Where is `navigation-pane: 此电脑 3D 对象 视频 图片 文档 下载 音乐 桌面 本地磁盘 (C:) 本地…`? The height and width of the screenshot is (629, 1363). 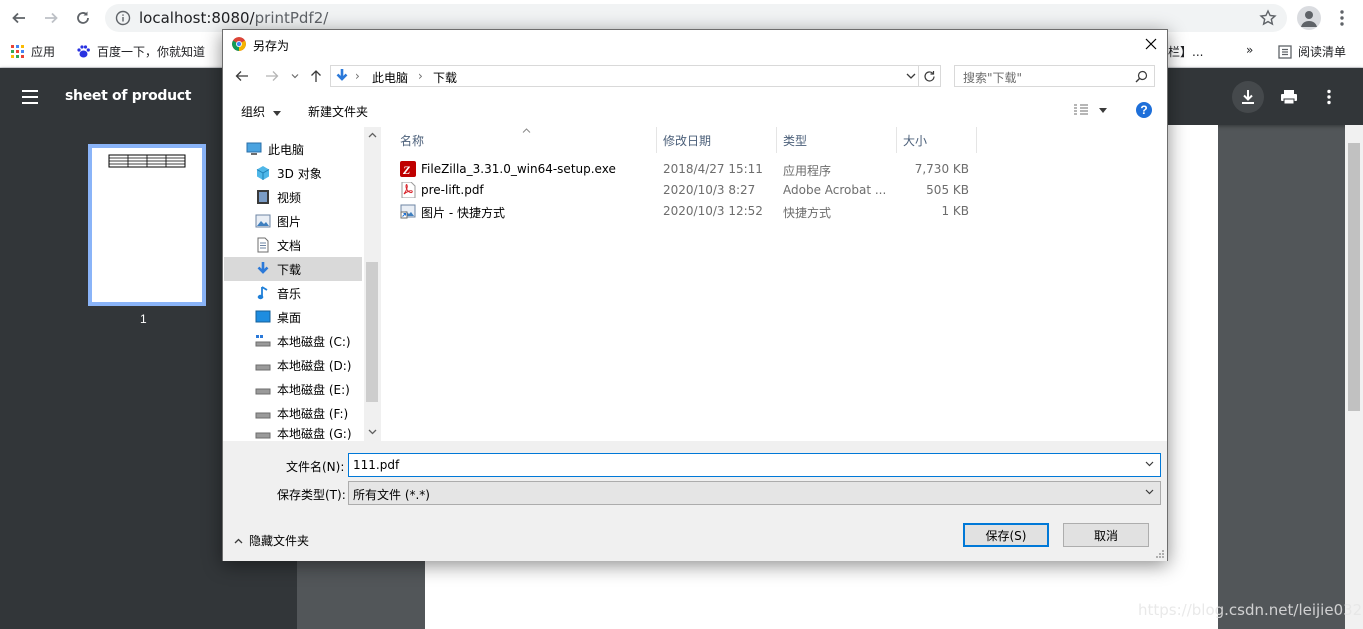 navigation-pane: 此电脑 3D 对象 视频 图片 文档 下载 音乐 桌面 本地磁盘 (C:) 本地… is located at coordinates (302, 284).